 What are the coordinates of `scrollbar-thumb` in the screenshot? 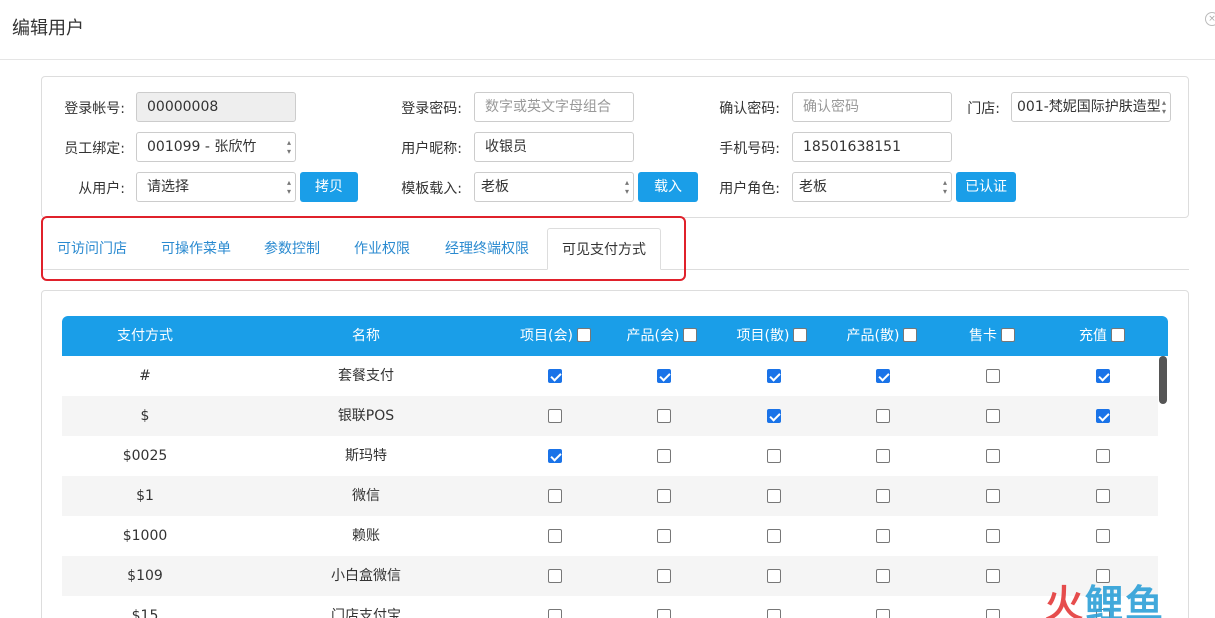 It's located at (1163, 380).